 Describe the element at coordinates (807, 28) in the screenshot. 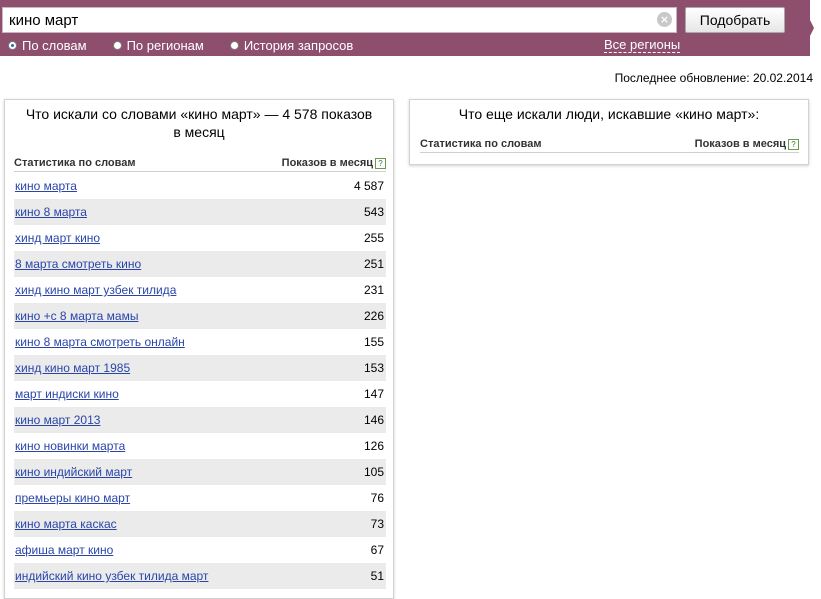

I see `search-bar-arrow` at that location.